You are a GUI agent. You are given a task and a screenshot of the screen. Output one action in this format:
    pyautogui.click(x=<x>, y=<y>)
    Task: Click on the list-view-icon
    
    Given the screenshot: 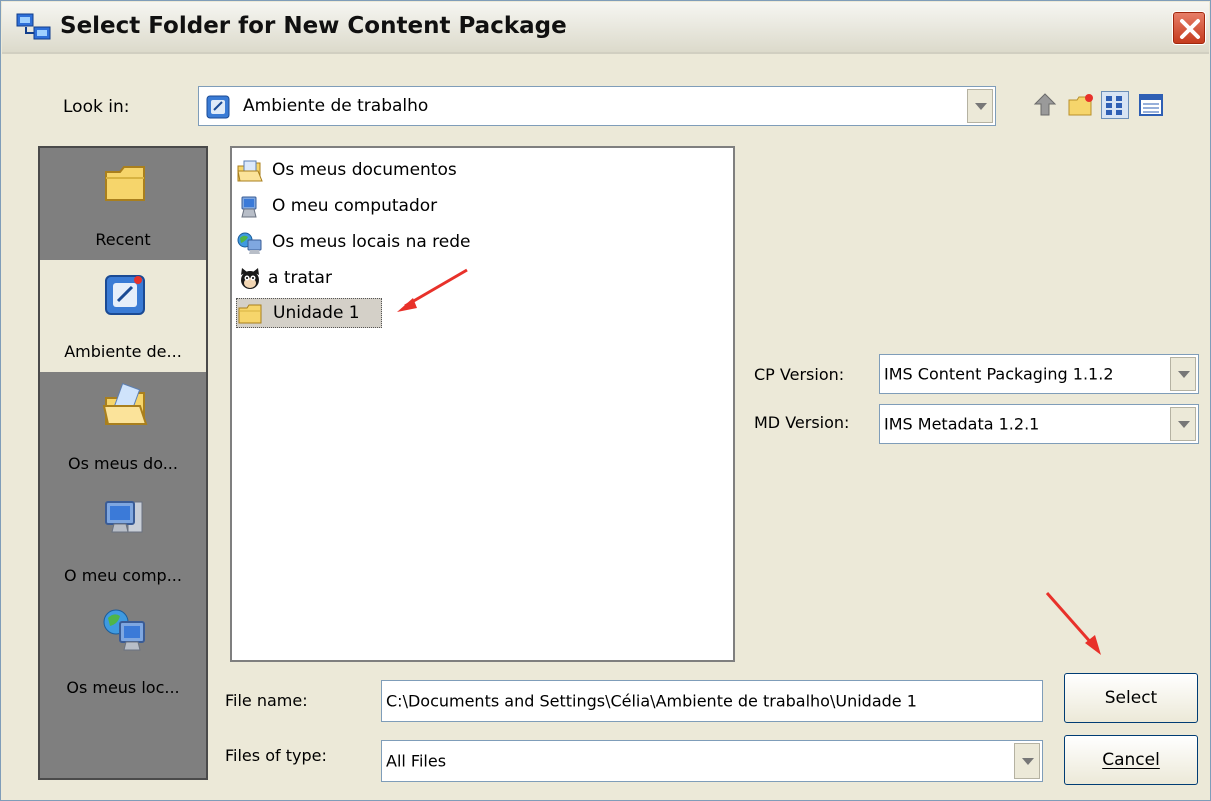 What is the action you would take?
    pyautogui.click(x=1114, y=105)
    